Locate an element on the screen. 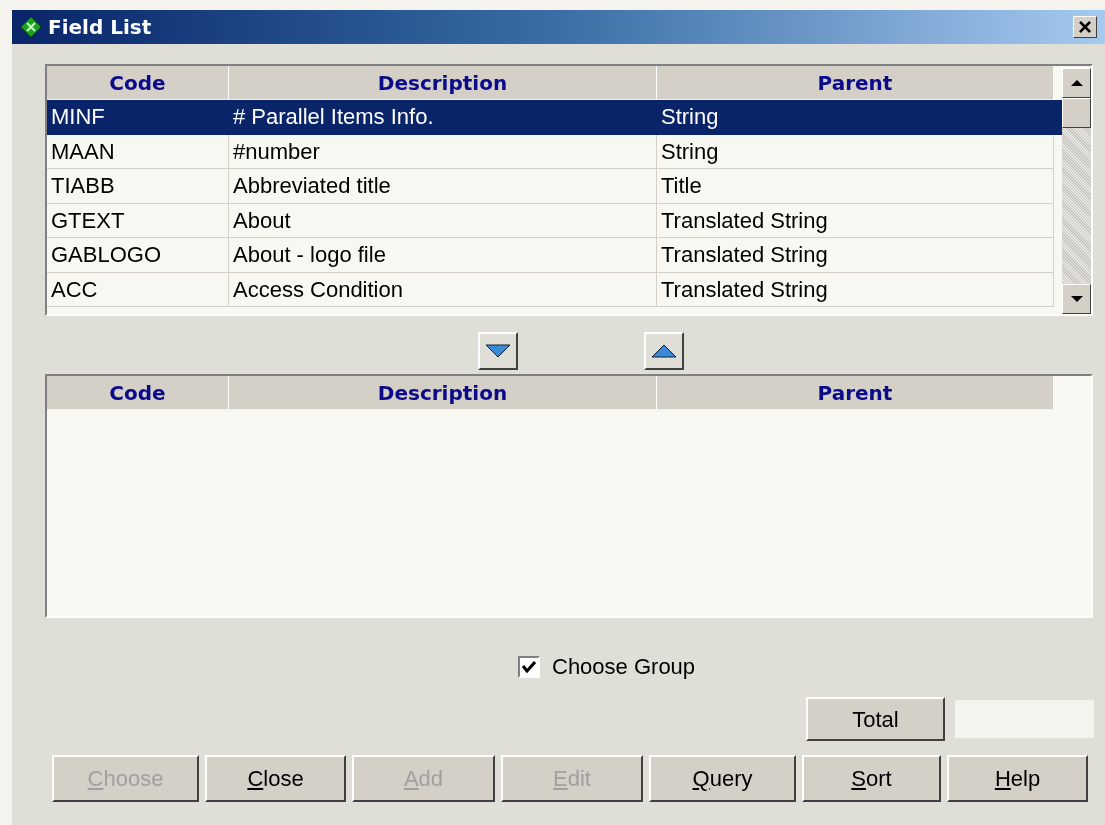 This screenshot has width=1105, height=825. move-up-button is located at coordinates (664, 351).